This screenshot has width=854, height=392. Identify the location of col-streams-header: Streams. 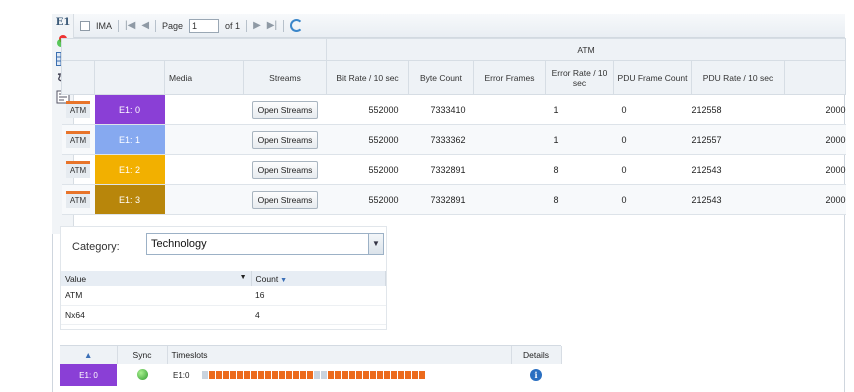
(285, 77).